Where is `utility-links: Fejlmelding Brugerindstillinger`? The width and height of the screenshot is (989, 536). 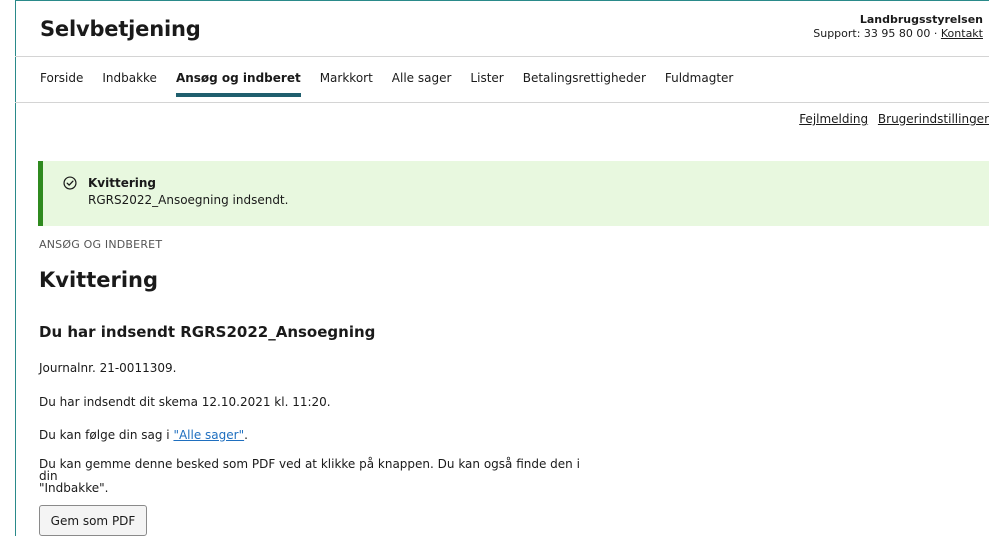
utility-links: Fejlmelding Brugerindstillinger is located at coordinates (891, 119).